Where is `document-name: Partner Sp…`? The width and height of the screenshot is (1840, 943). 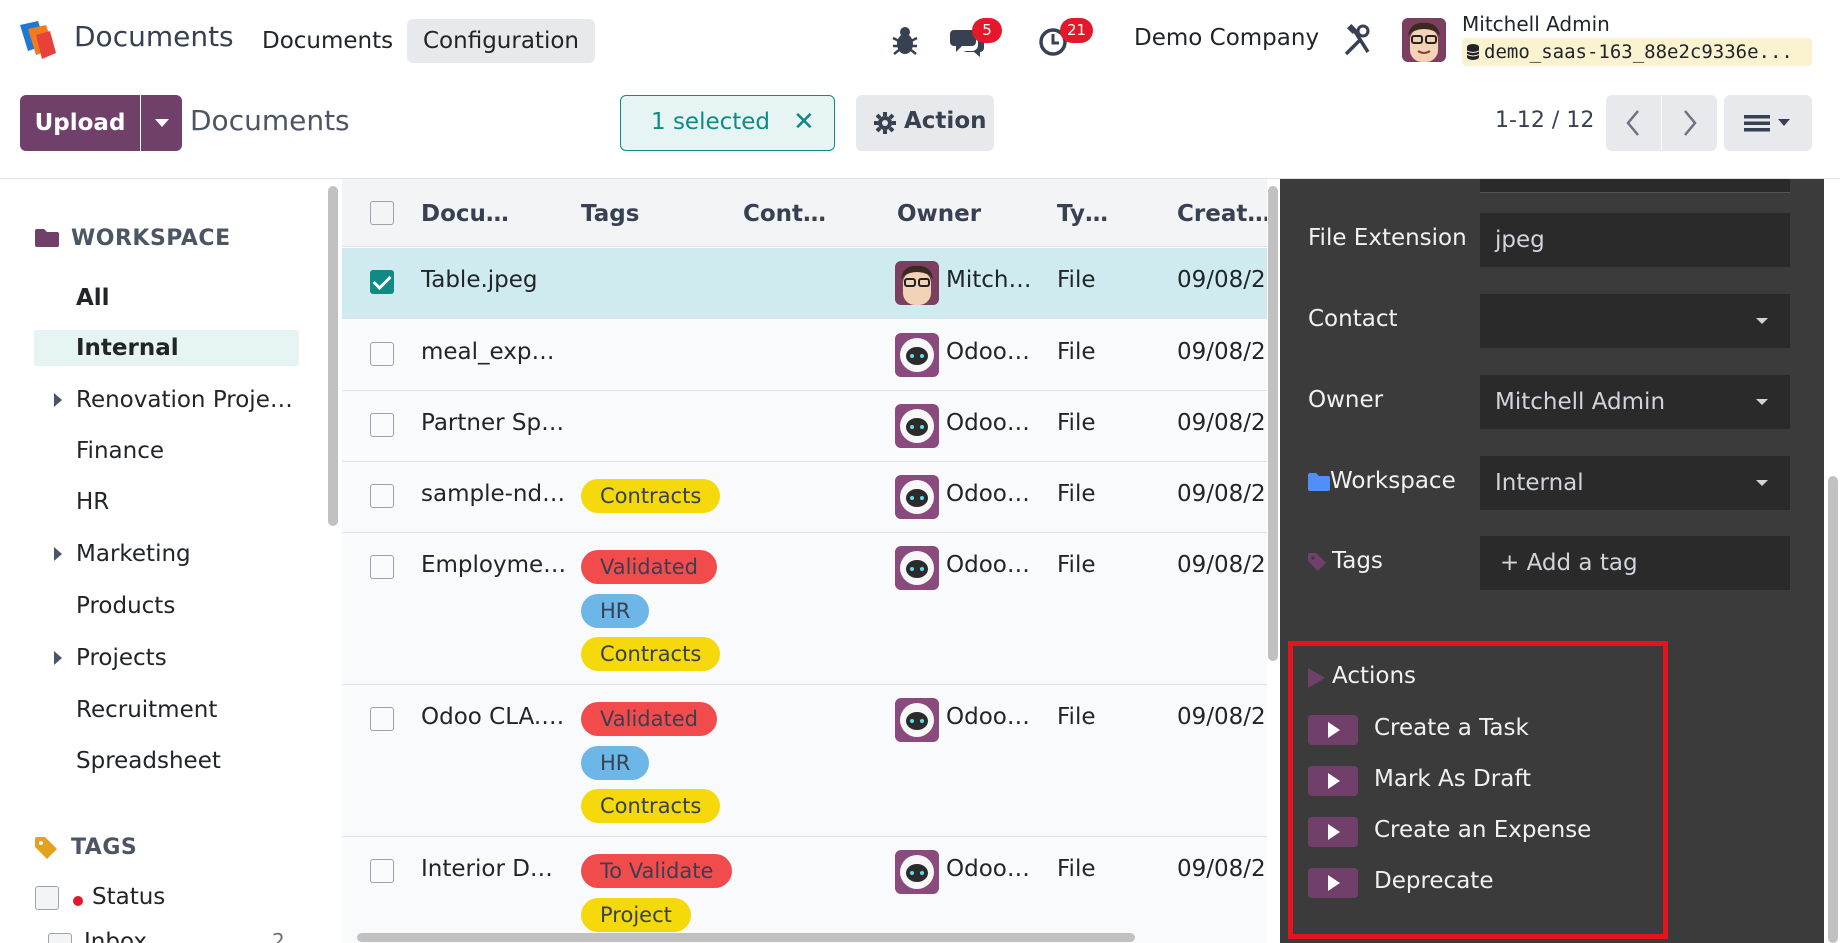
document-name: Partner Sp… is located at coordinates (493, 423).